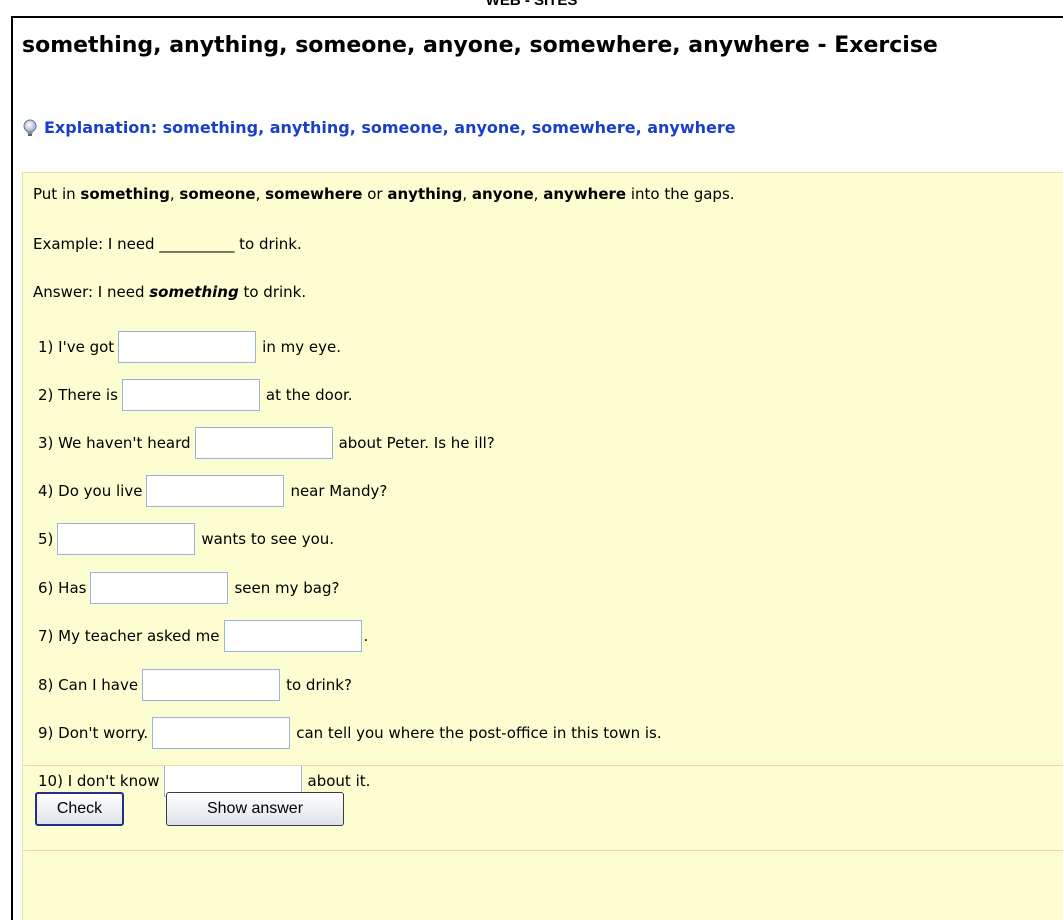 This screenshot has height=920, width=1063. I want to click on answer-text: Answer: I need something to drink., so click(170, 292).